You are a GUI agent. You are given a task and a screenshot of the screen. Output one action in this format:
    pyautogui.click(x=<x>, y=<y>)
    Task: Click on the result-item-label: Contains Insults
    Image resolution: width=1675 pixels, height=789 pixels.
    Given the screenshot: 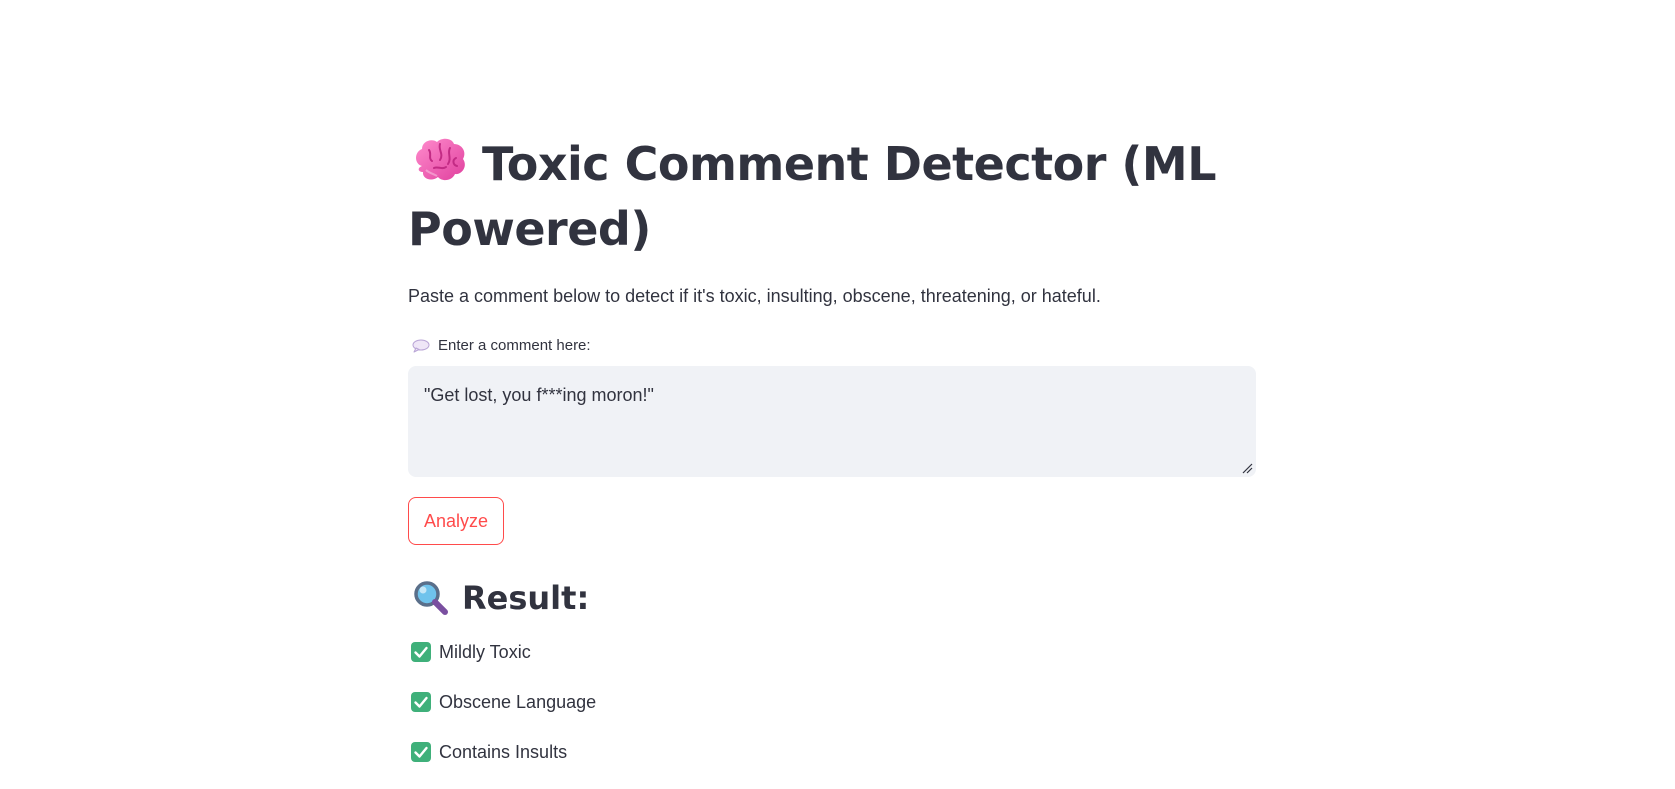 What is the action you would take?
    pyautogui.click(x=503, y=752)
    